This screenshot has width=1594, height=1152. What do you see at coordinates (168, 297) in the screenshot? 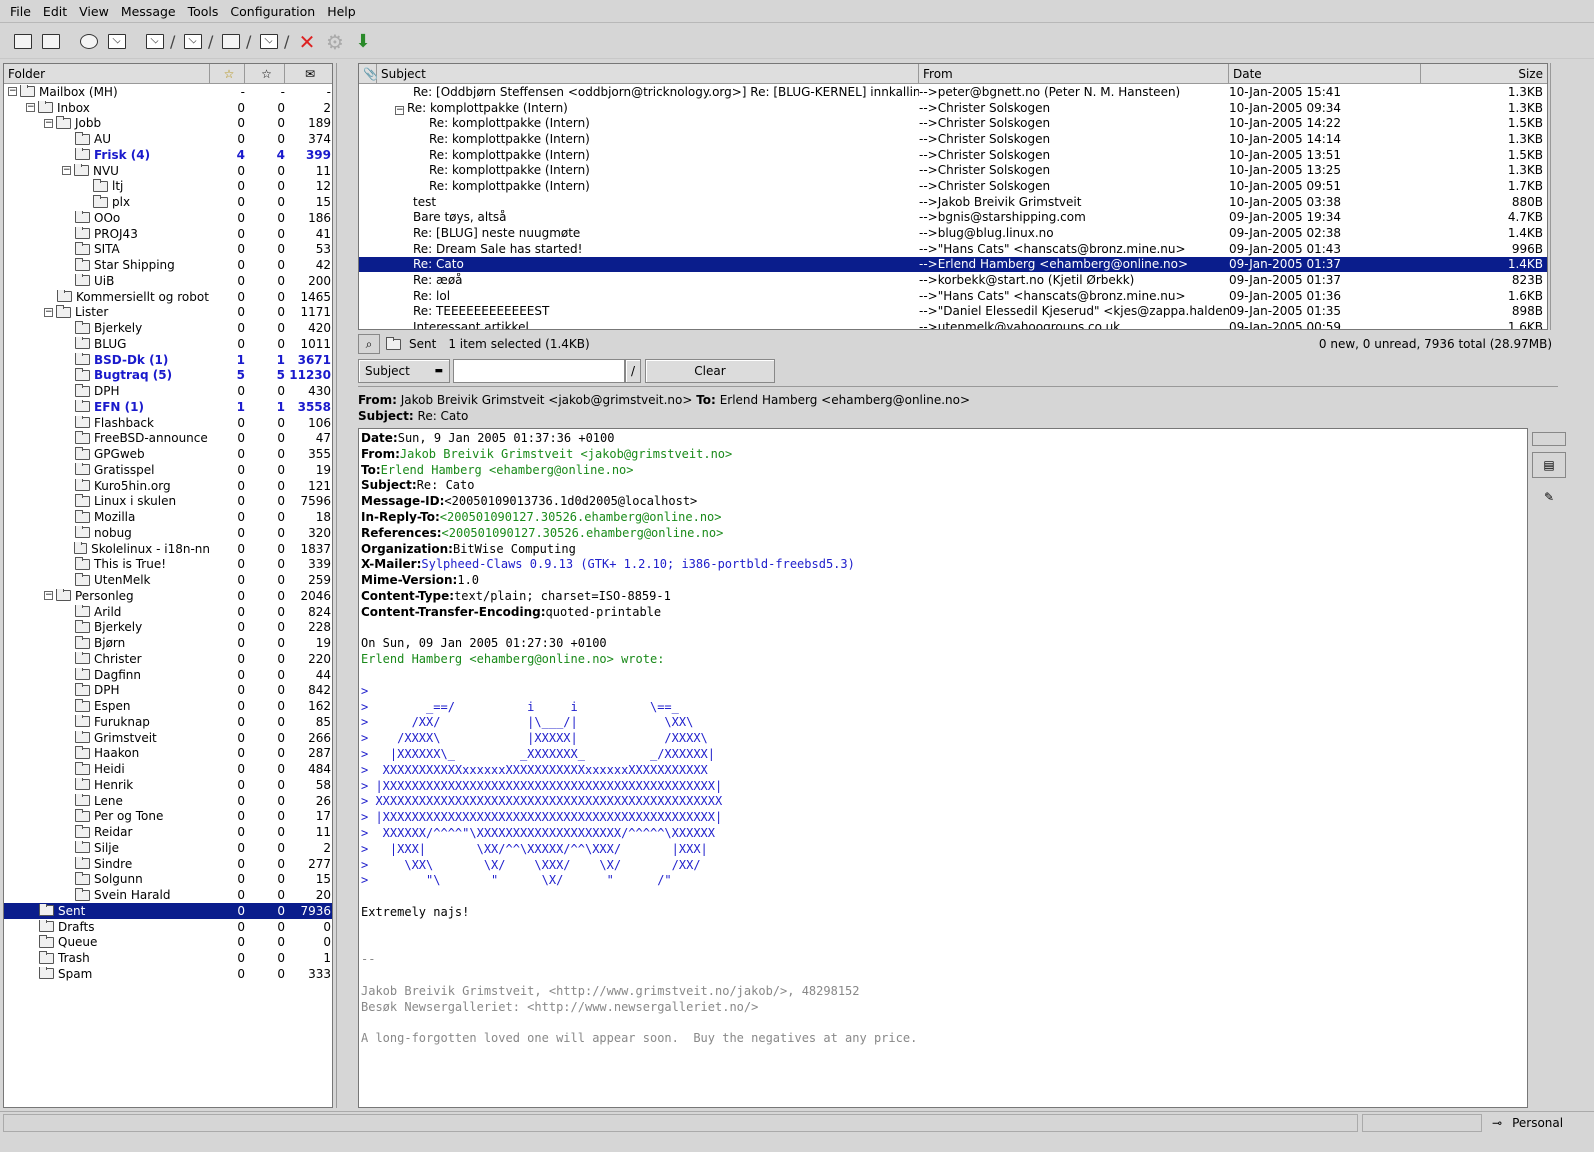
I see `folder-row: Kommersiellt og robot 0 0 1465` at bounding box center [168, 297].